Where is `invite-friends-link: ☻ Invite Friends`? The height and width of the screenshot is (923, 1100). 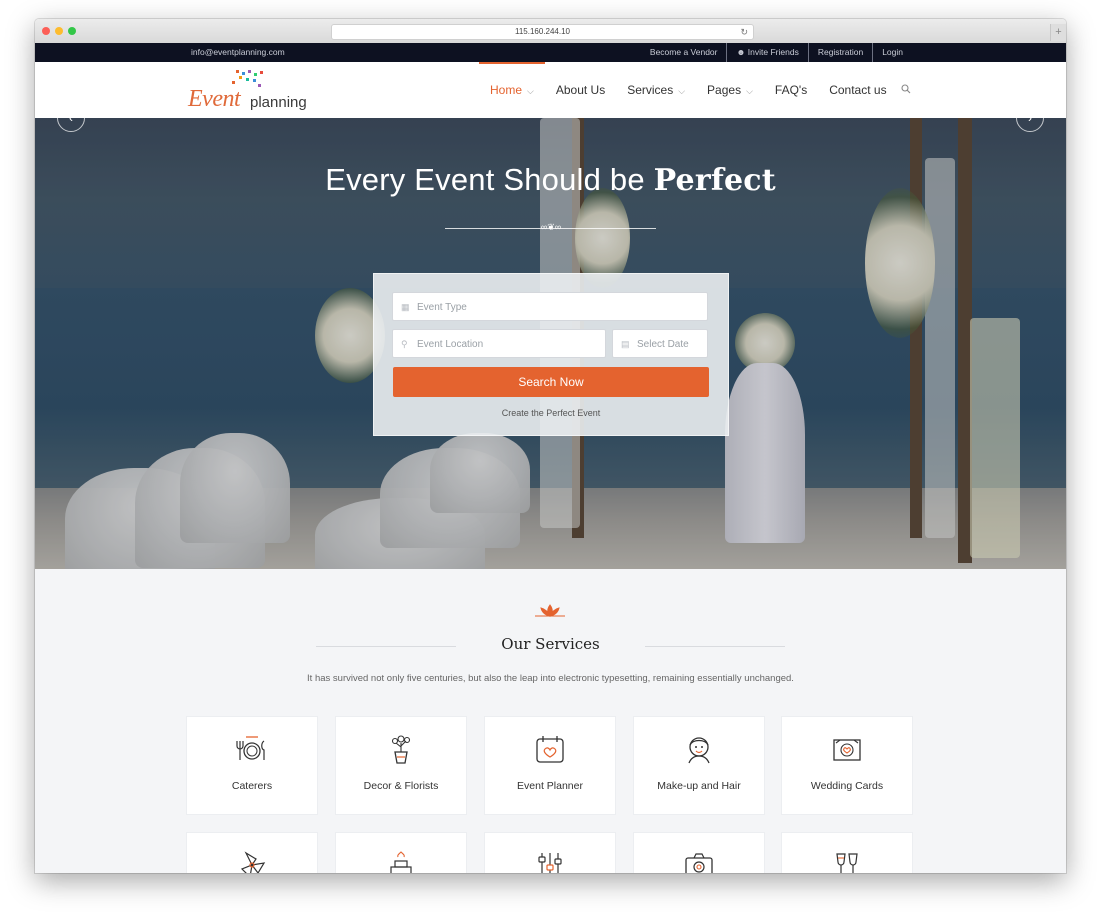
invite-friends-link: ☻ Invite Friends is located at coordinates (766, 52).